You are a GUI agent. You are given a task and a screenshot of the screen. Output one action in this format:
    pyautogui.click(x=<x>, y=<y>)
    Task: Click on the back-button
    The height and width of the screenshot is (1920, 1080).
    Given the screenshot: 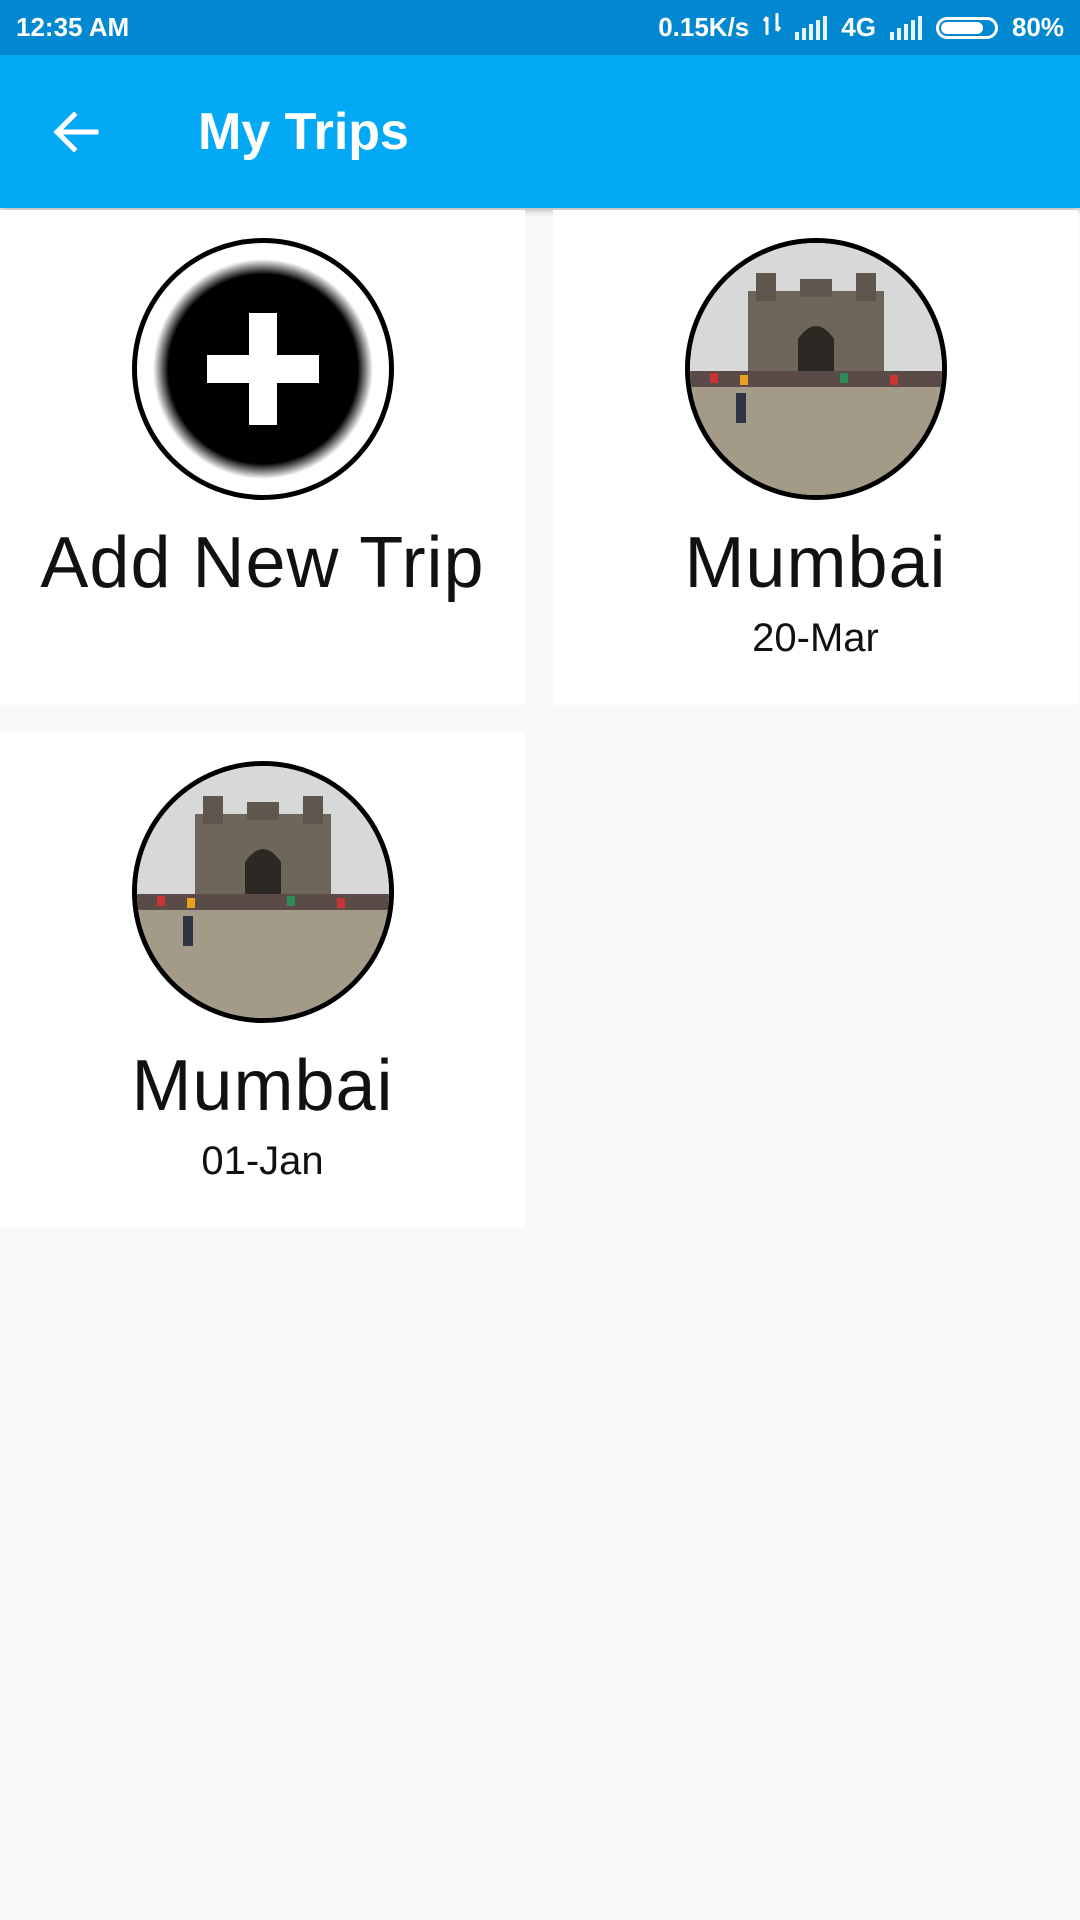 What is the action you would take?
    pyautogui.click(x=76, y=132)
    